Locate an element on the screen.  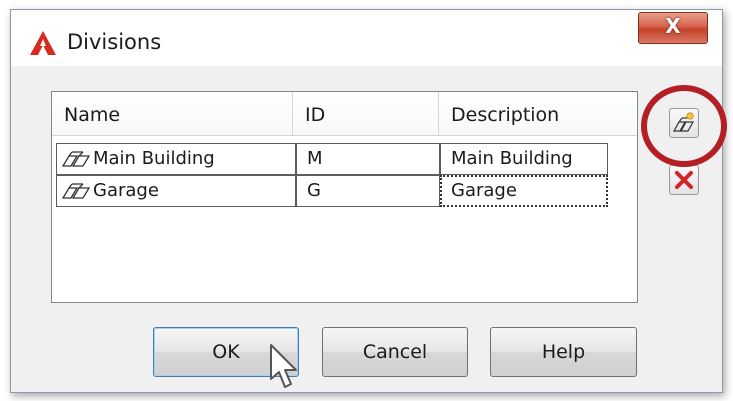
description-cell: Main Building is located at coordinates (524, 159).